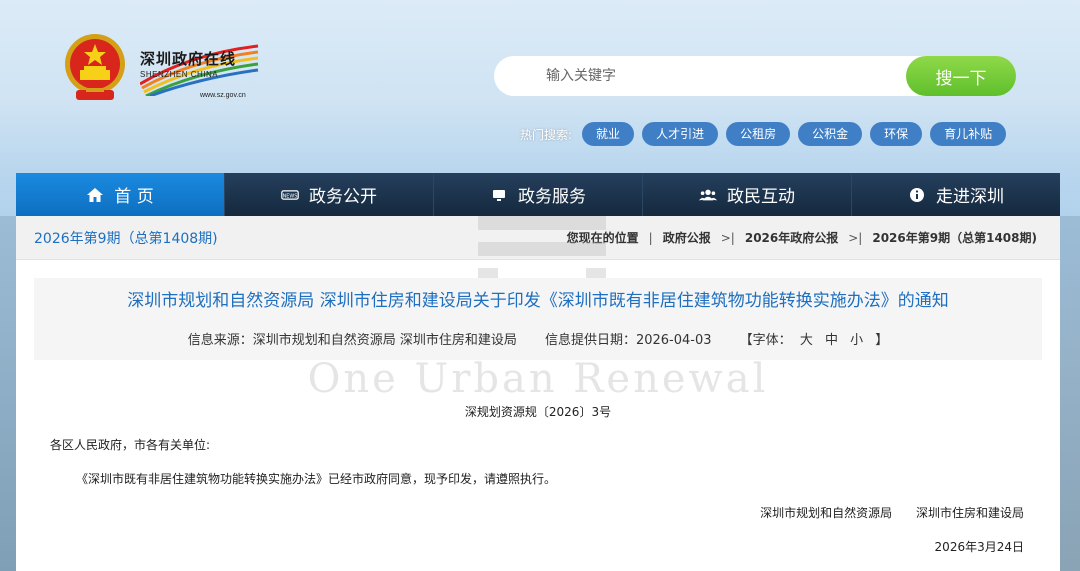  I want to click on font-size-small: 小, so click(856, 340).